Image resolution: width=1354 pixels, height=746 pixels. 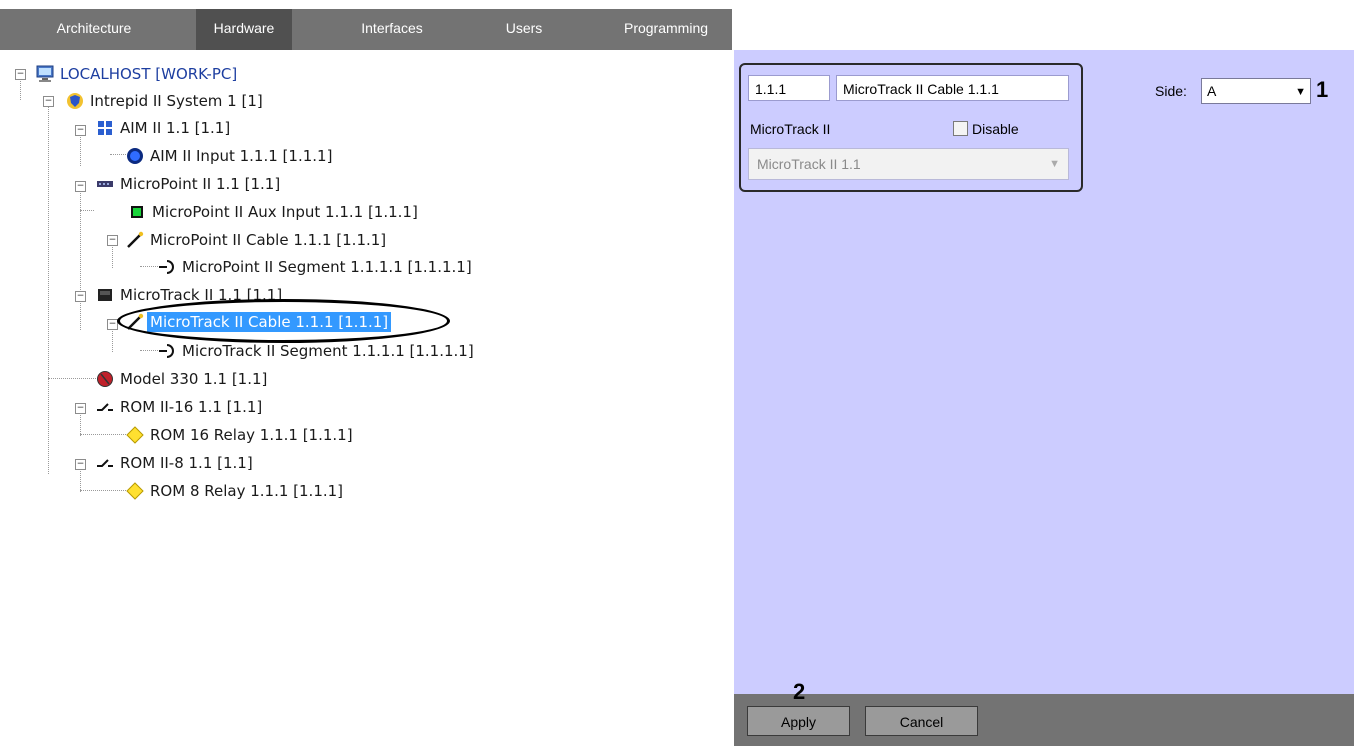 I want to click on shield-icon, so click(x=75, y=101).